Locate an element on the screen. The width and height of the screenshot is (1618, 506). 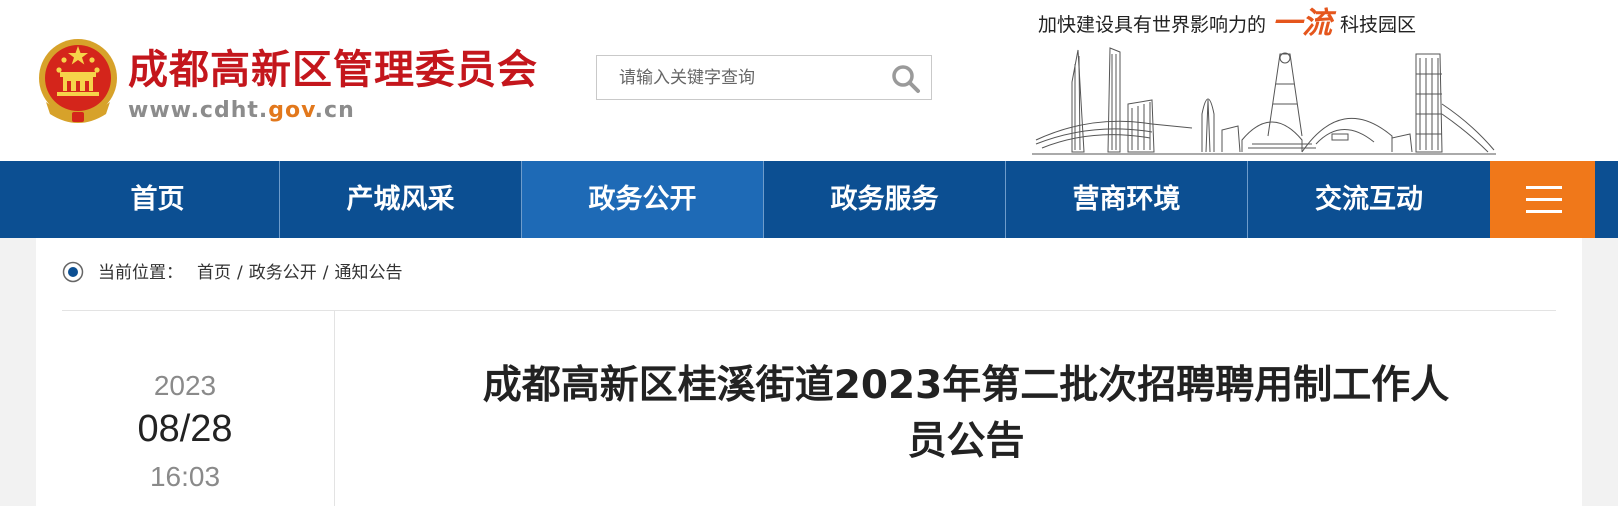
site-url: www.cdht.gov.cn is located at coordinates (241, 111).